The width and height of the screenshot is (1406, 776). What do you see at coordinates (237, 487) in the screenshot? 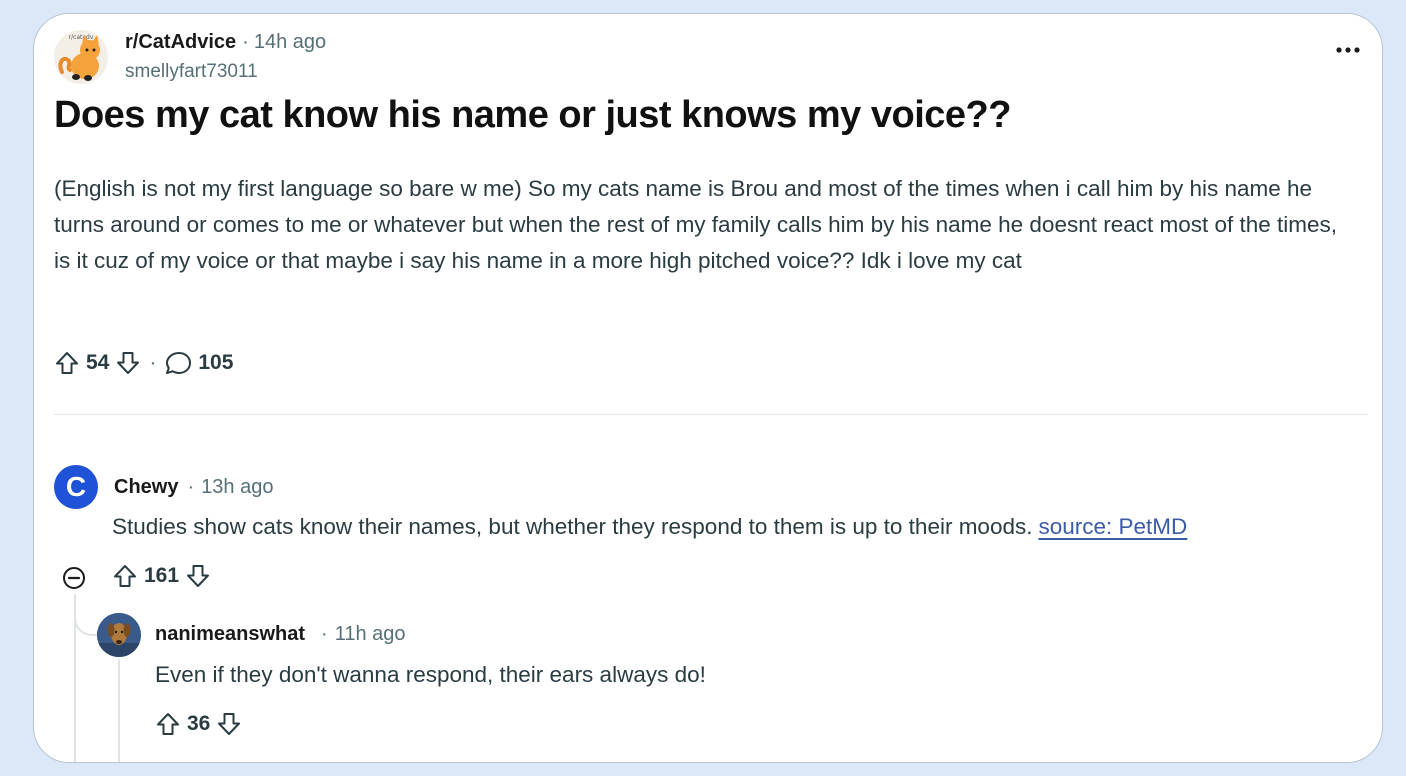
I see `comment-timestamp: 13h ago` at bounding box center [237, 487].